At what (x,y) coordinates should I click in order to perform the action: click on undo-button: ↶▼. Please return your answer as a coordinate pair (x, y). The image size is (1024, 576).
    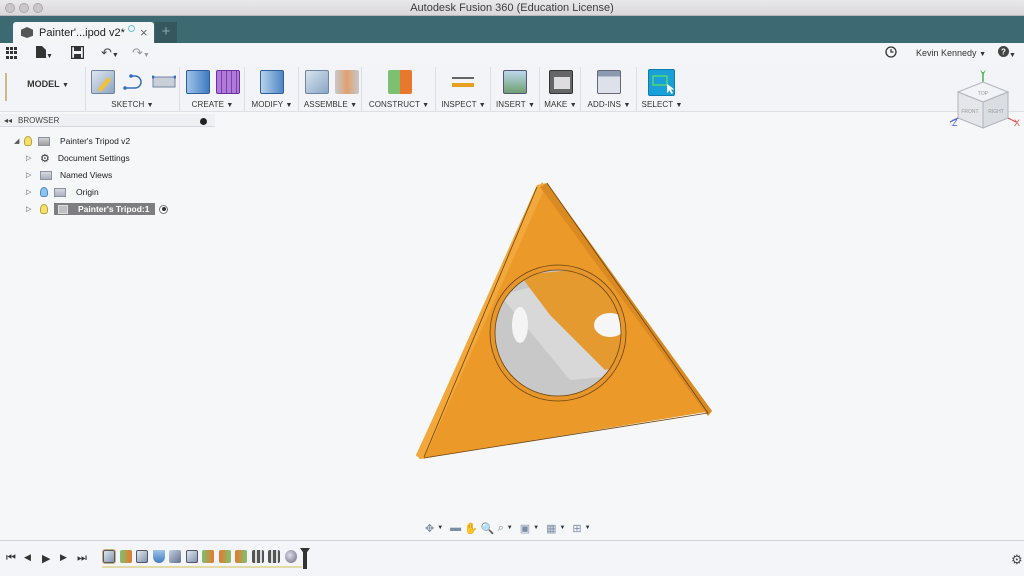
    Looking at the image, I should click on (110, 54).